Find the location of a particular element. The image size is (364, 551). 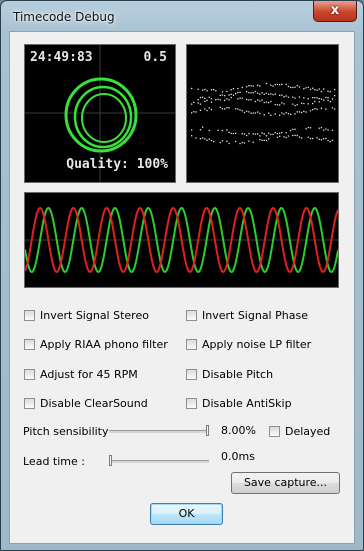

checkbox-label: Invert Signal Stereo is located at coordinates (94, 315).